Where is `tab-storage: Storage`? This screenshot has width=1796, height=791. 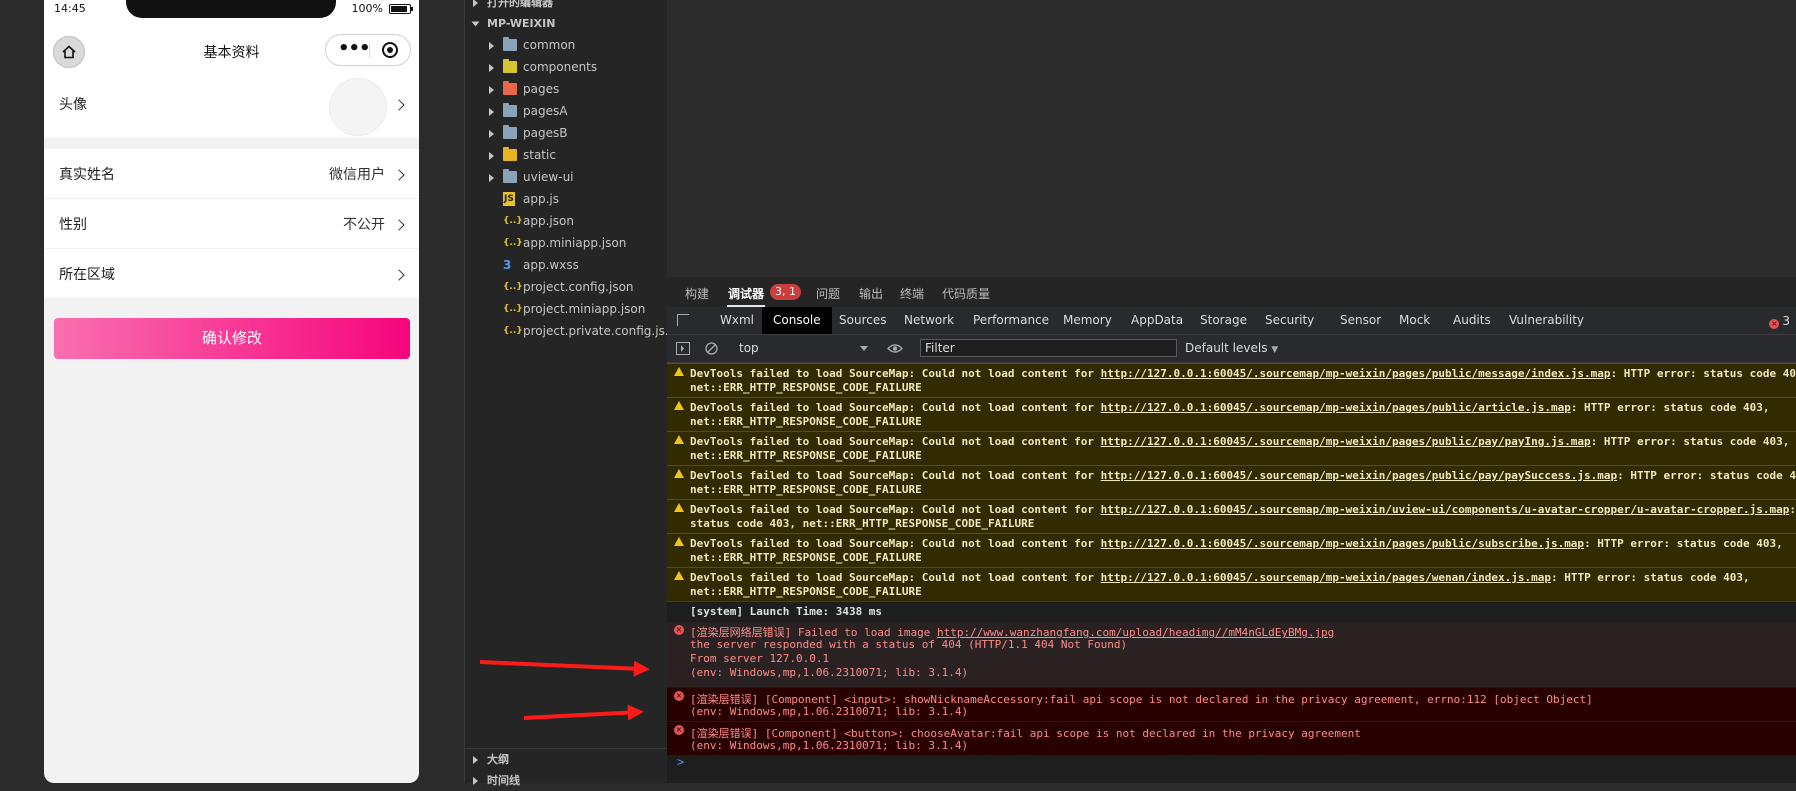 tab-storage: Storage is located at coordinates (1223, 320).